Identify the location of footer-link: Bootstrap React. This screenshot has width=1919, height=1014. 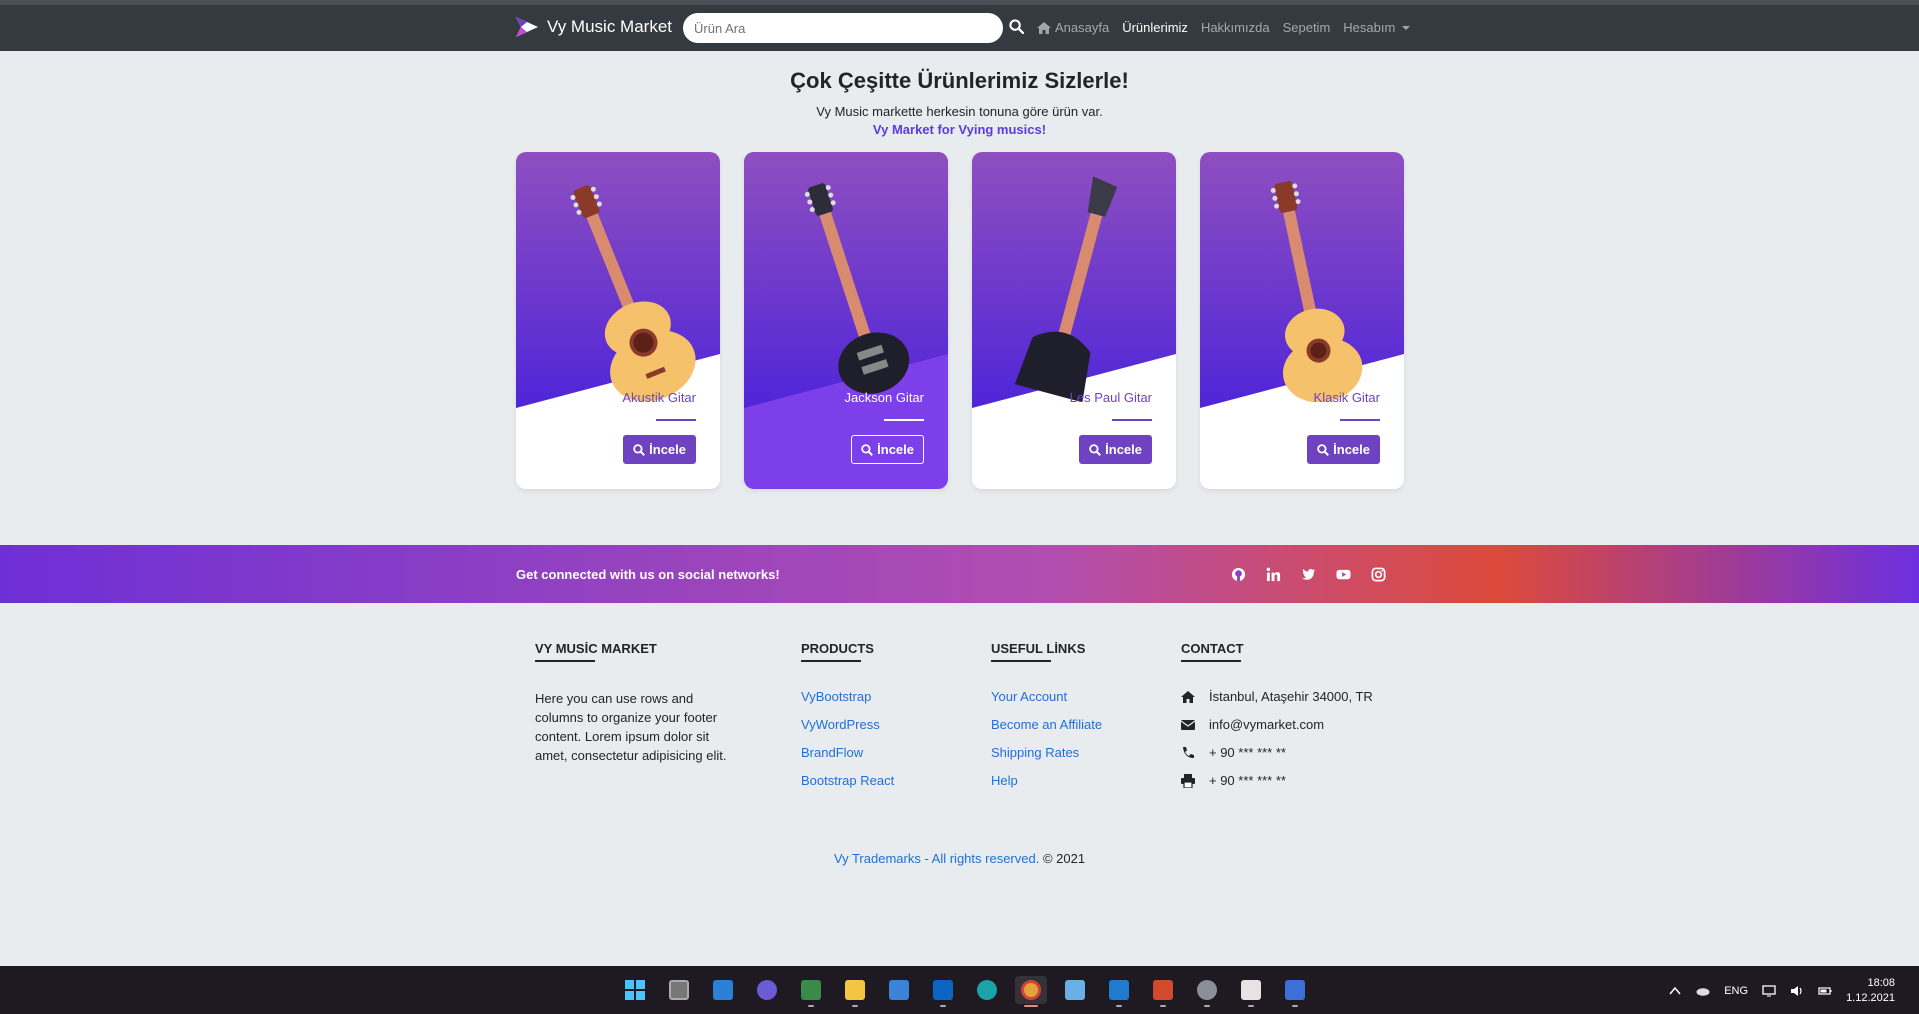
(847, 780).